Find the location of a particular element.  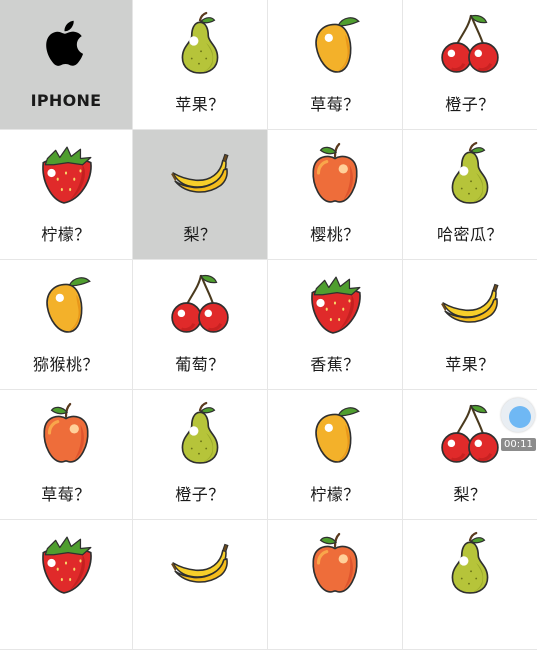

cell-label: 葡萄？ is located at coordinates (200, 364).